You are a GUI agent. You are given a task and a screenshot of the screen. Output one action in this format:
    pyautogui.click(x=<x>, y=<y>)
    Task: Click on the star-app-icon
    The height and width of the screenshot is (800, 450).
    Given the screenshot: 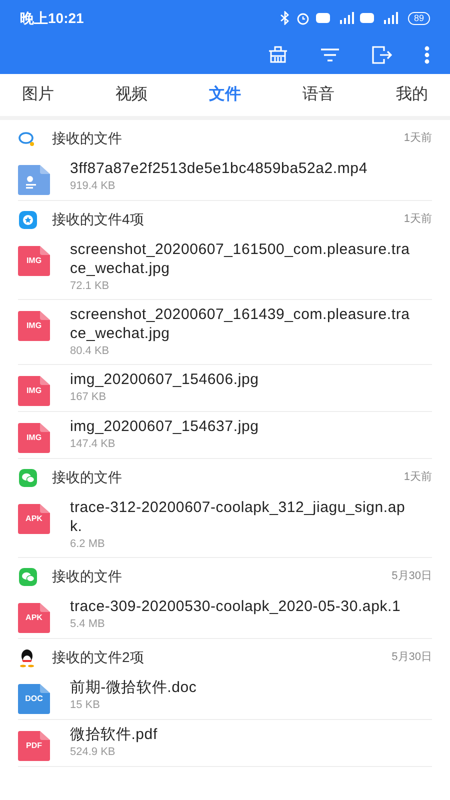 What is the action you would take?
    pyautogui.click(x=28, y=220)
    